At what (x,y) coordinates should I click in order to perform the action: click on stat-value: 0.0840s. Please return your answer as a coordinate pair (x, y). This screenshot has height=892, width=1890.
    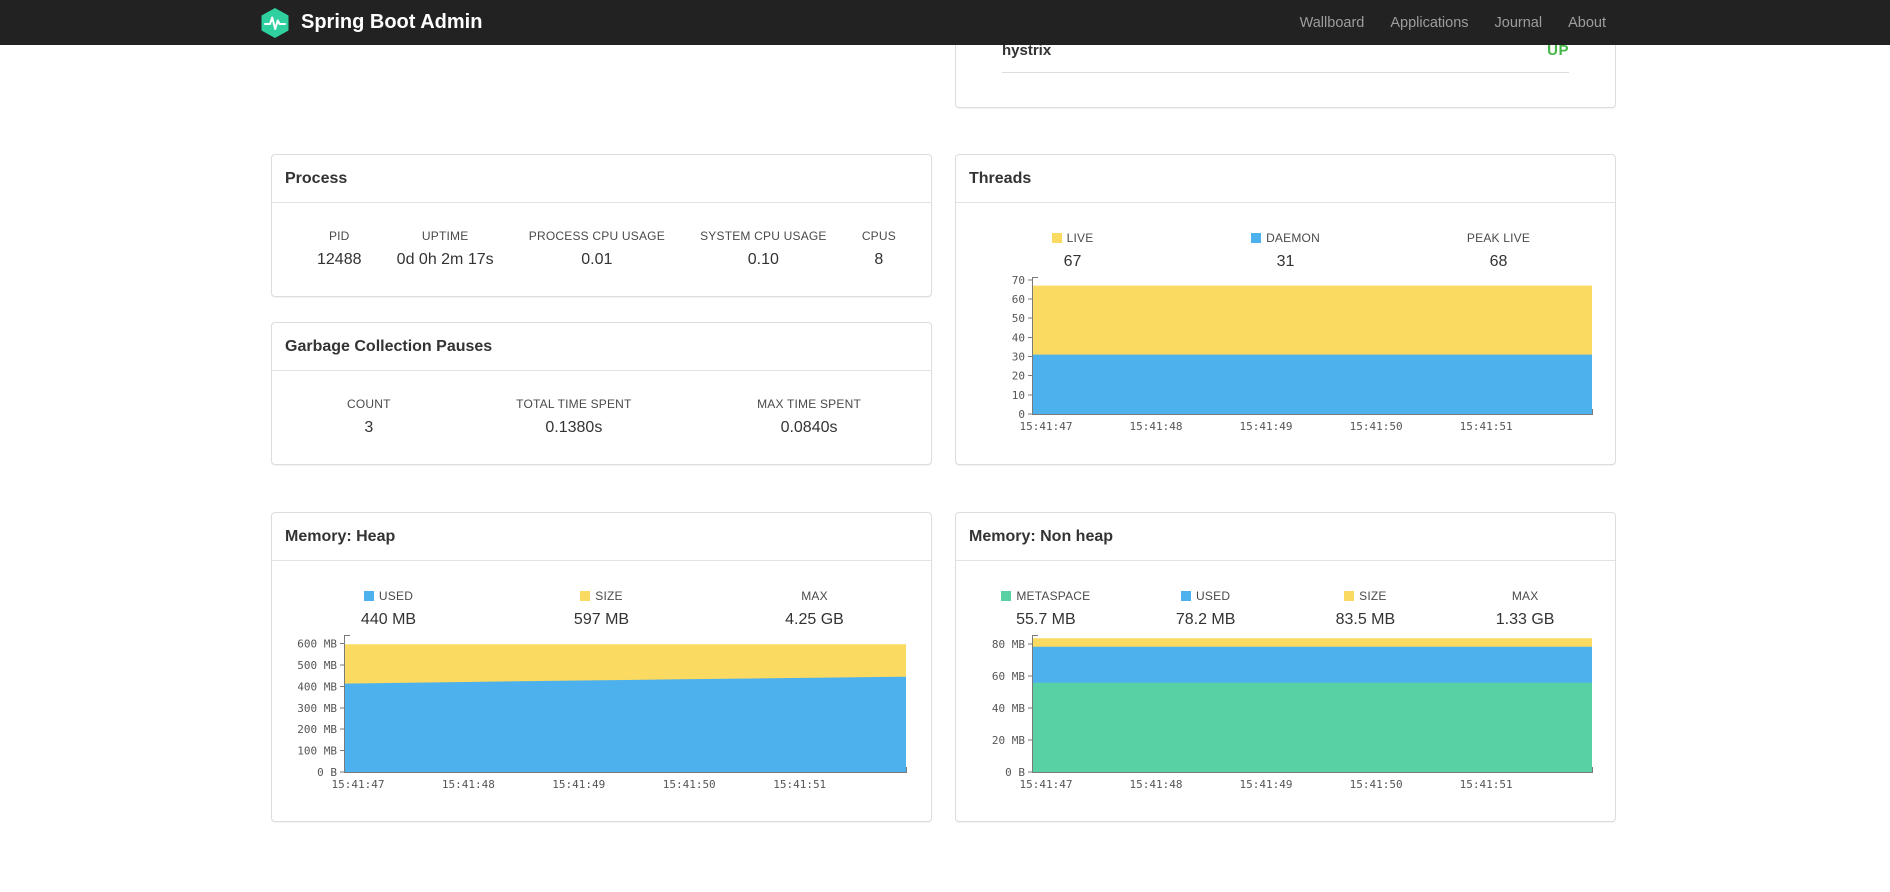
    Looking at the image, I should click on (809, 427).